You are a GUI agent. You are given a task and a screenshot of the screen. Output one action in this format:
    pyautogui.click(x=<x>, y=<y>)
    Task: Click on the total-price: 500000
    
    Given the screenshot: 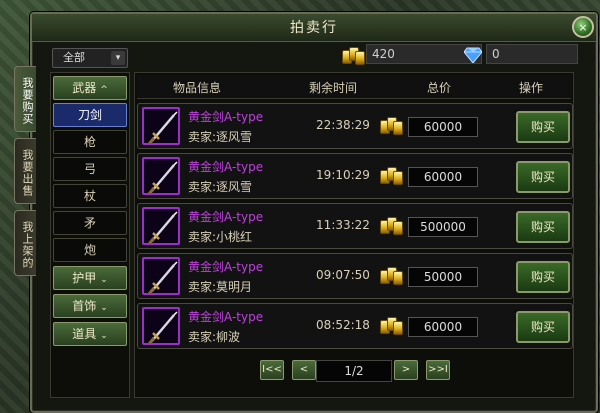 What is the action you would take?
    pyautogui.click(x=443, y=227)
    